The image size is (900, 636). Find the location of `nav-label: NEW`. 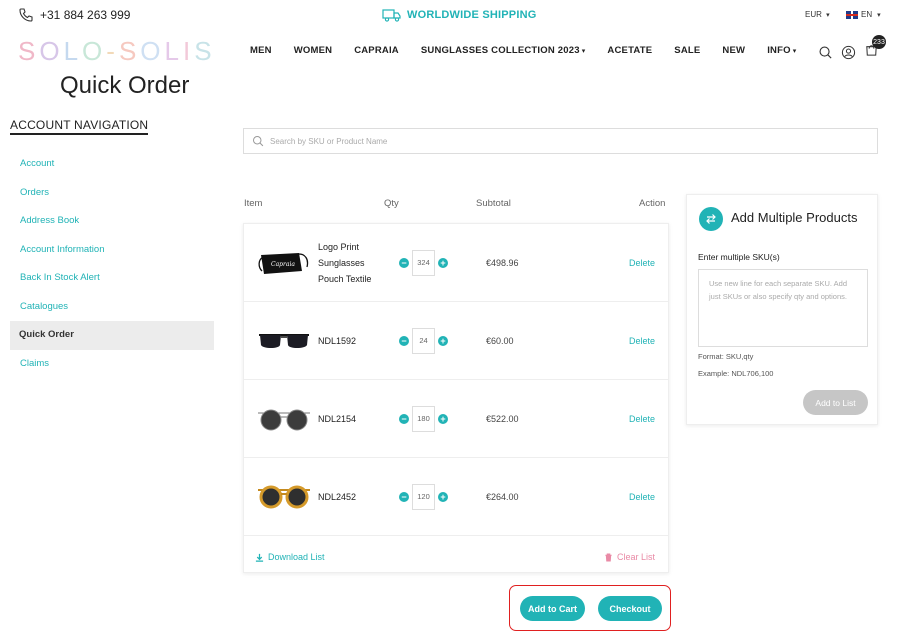

nav-label: NEW is located at coordinates (734, 50).